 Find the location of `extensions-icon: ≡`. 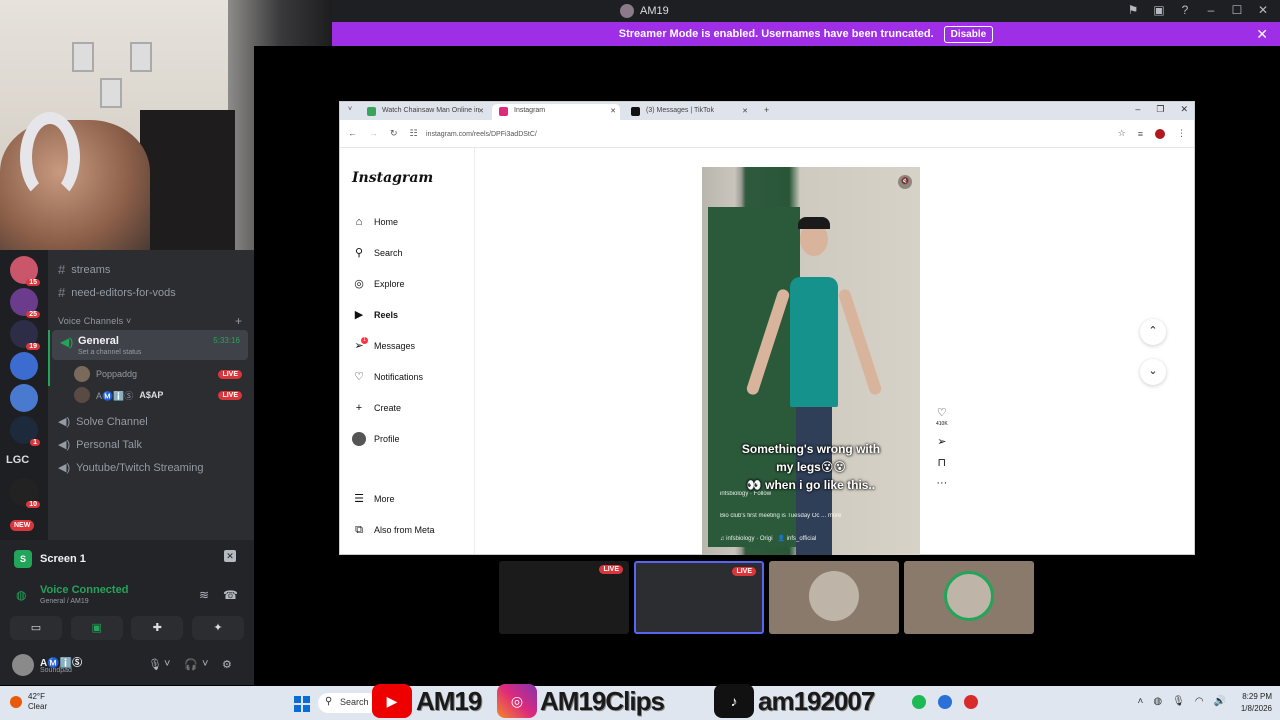

extensions-icon: ≡ is located at coordinates (1140, 134).